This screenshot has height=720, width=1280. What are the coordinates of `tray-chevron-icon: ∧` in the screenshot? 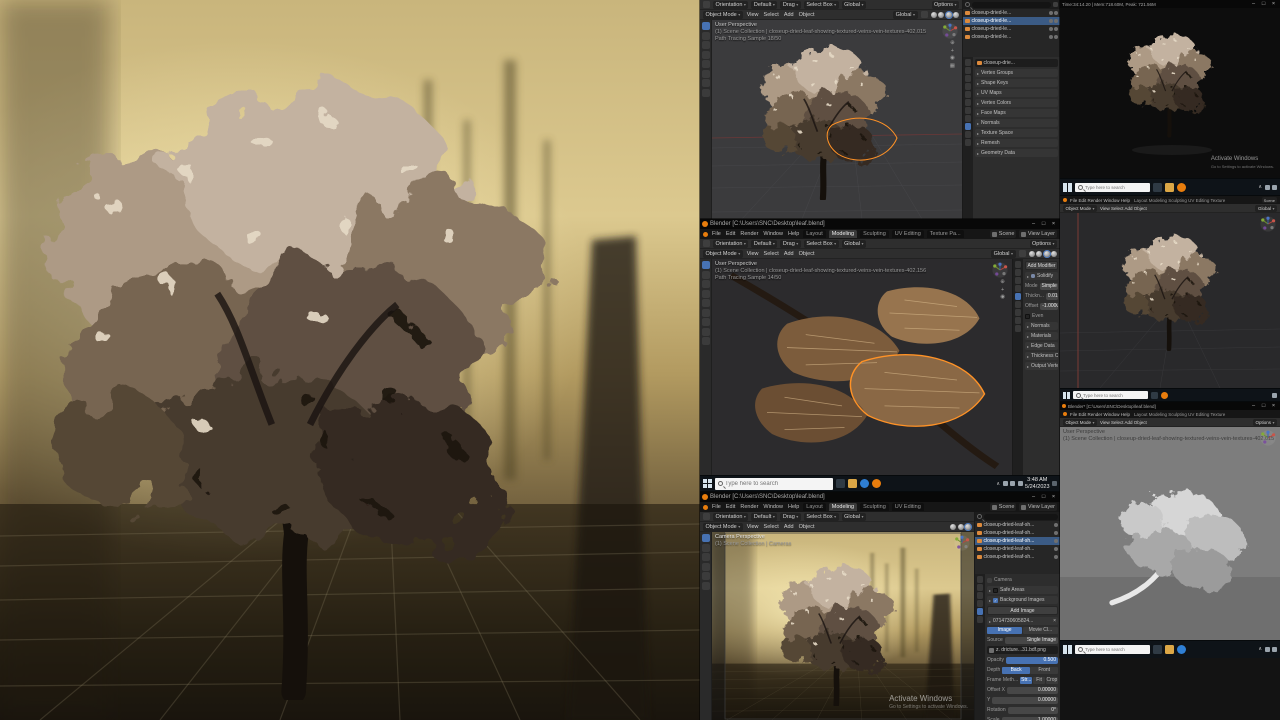 It's located at (1260, 187).